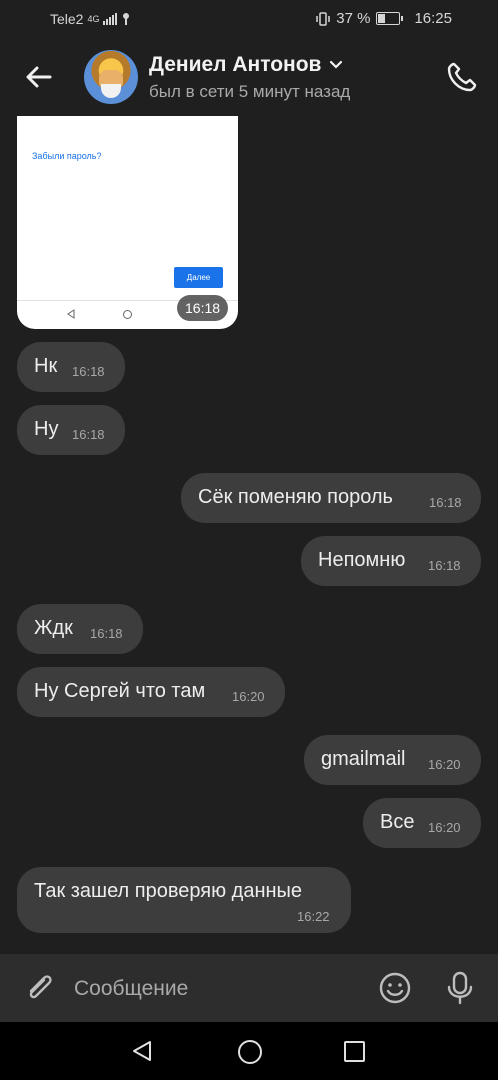 The height and width of the screenshot is (1080, 498). I want to click on message-text: Ждк, so click(53, 628).